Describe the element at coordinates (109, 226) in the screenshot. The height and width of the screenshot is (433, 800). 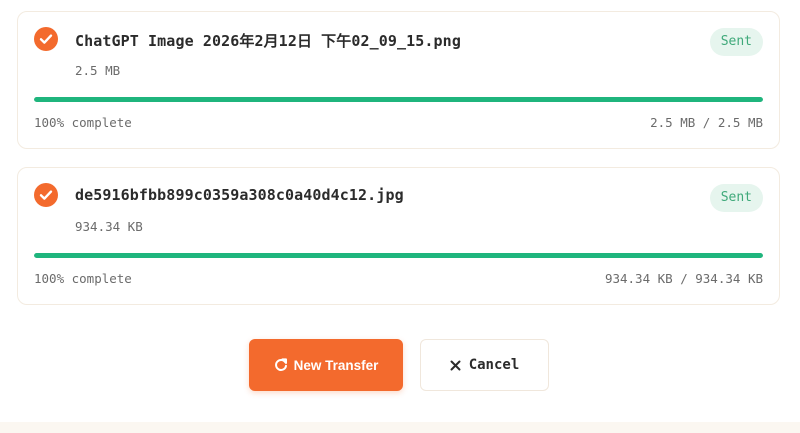
I see `file-size: 934.34 KB` at that location.